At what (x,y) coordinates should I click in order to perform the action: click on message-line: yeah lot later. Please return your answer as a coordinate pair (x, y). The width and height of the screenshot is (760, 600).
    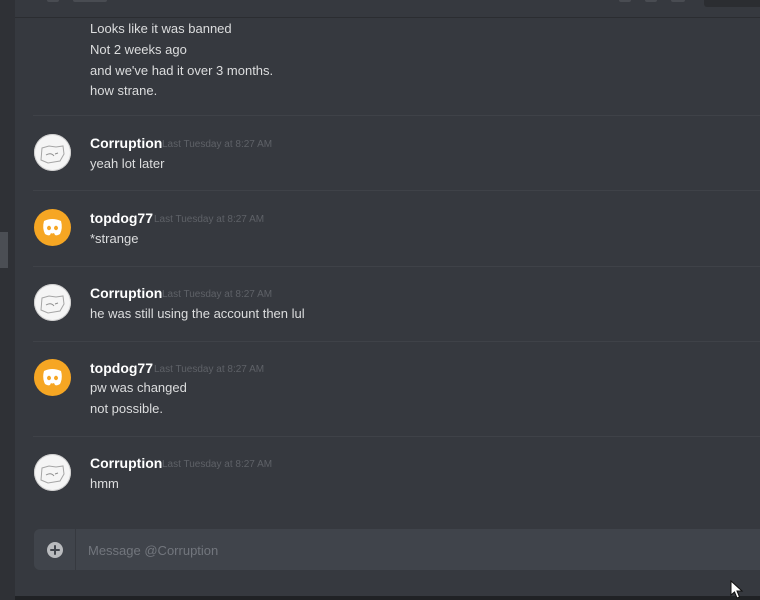
    Looking at the image, I should click on (127, 163).